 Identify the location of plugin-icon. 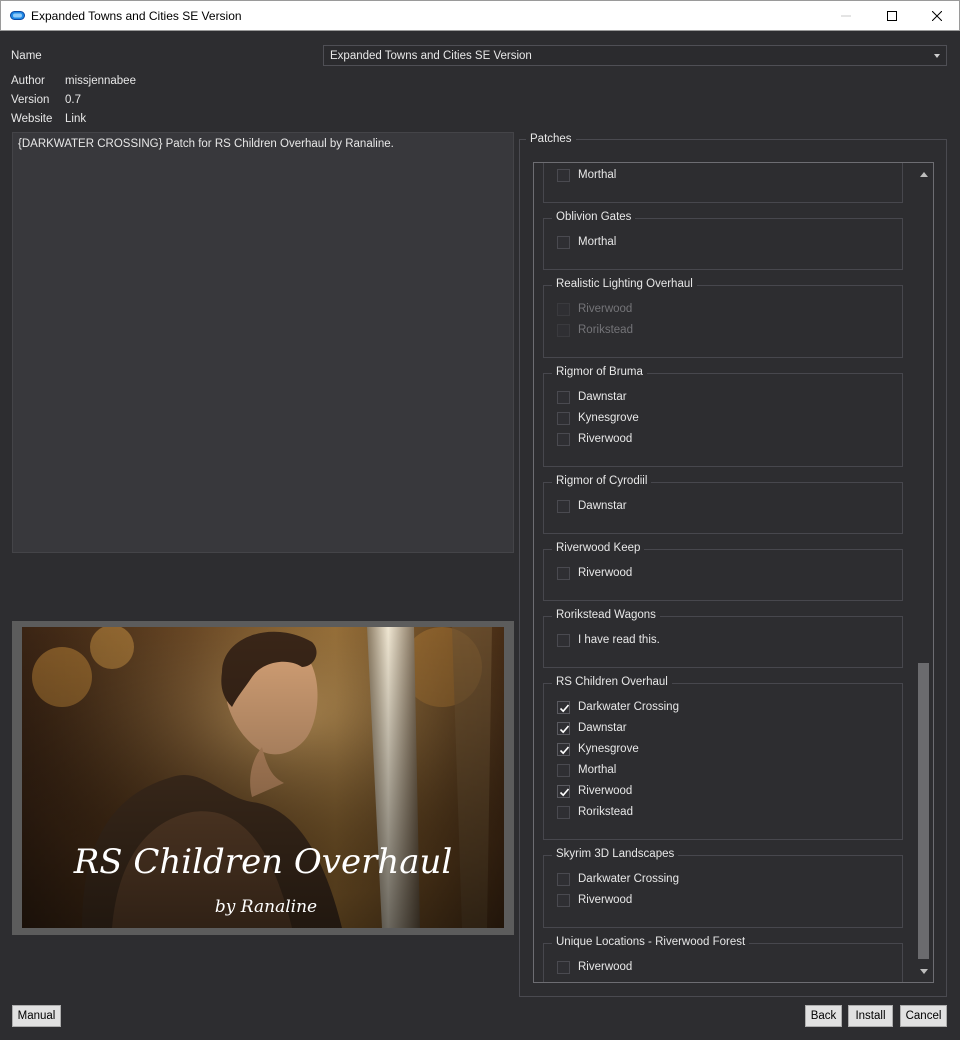
(17, 15).